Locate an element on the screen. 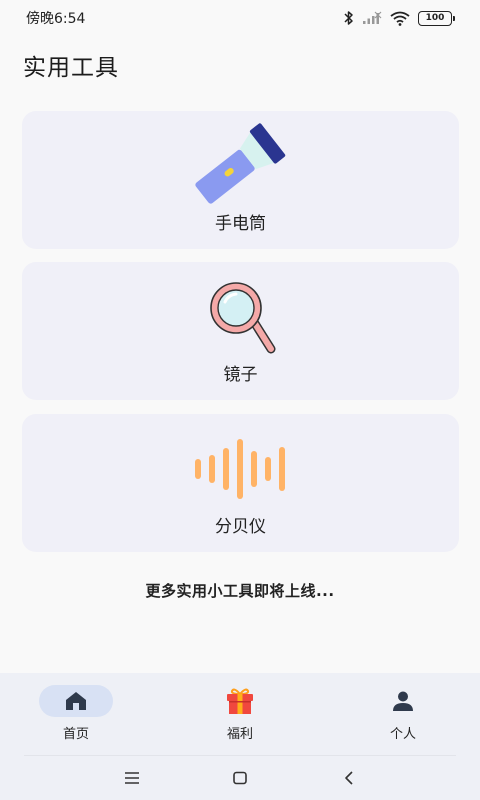 The width and height of the screenshot is (480, 800). system-nav is located at coordinates (240, 778).